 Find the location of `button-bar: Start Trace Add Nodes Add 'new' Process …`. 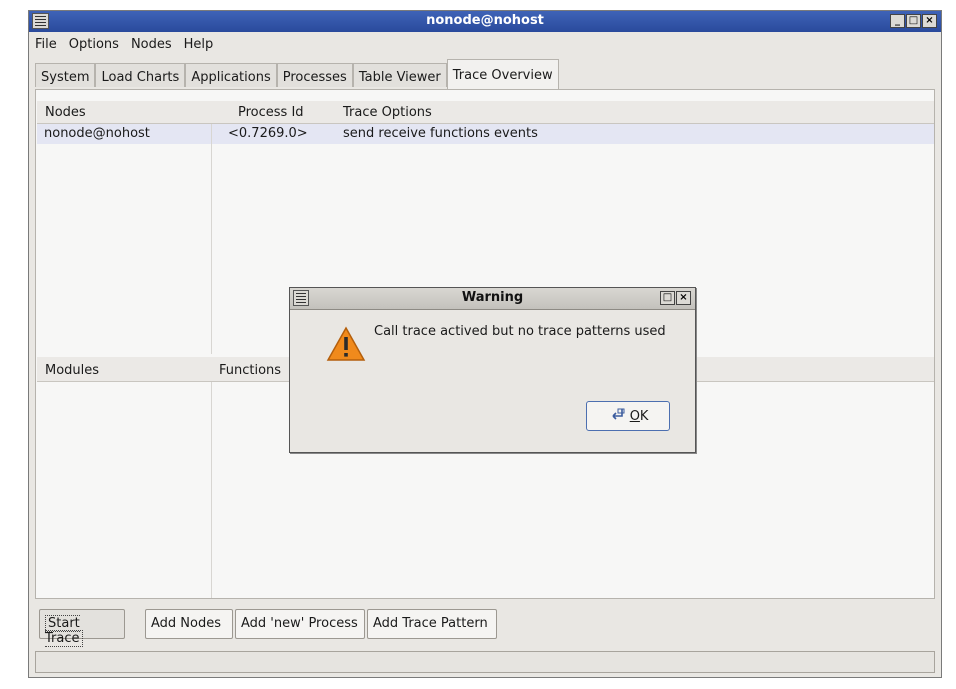

button-bar: Start Trace Add Nodes Add 'new' Process … is located at coordinates (485, 625).